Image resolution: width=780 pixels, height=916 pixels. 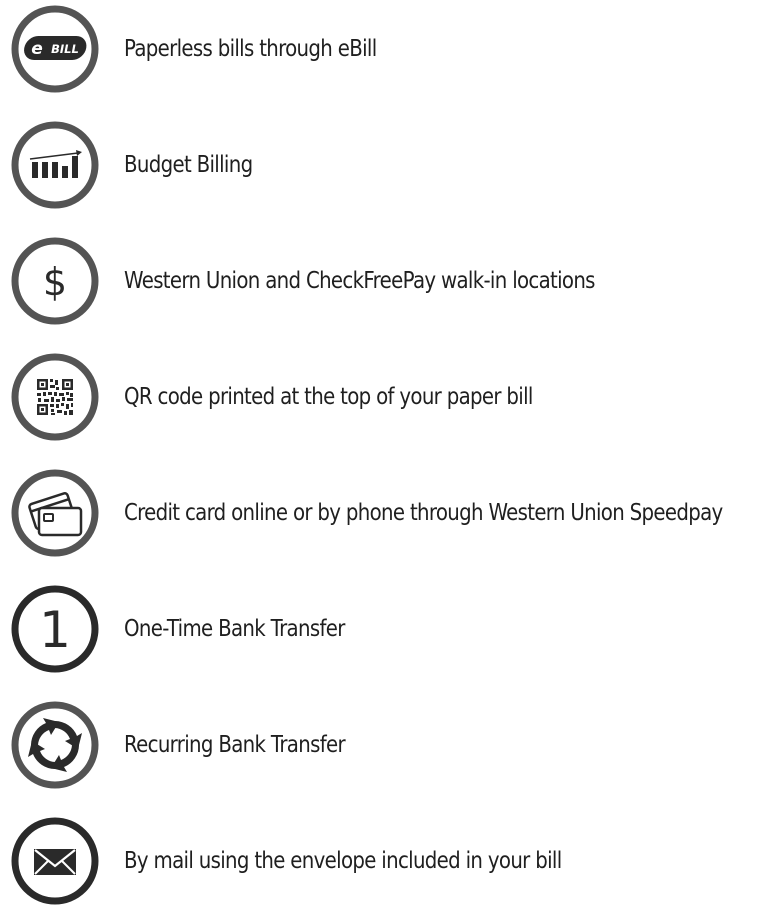 What do you see at coordinates (235, 745) in the screenshot?
I see `payment-option-label: Recurring Bank Transfer` at bounding box center [235, 745].